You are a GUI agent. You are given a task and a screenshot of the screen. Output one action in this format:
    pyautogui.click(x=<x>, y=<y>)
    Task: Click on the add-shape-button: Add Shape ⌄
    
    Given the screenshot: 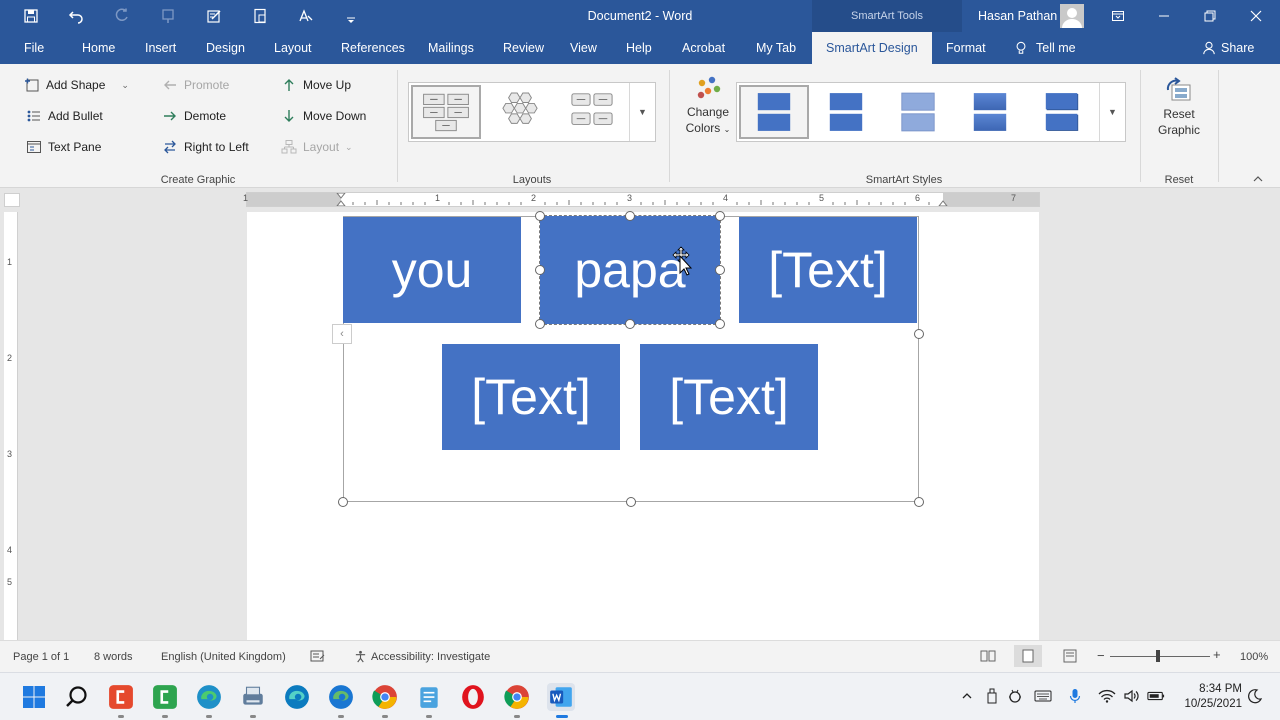 What is the action you would take?
    pyautogui.click(x=76, y=85)
    